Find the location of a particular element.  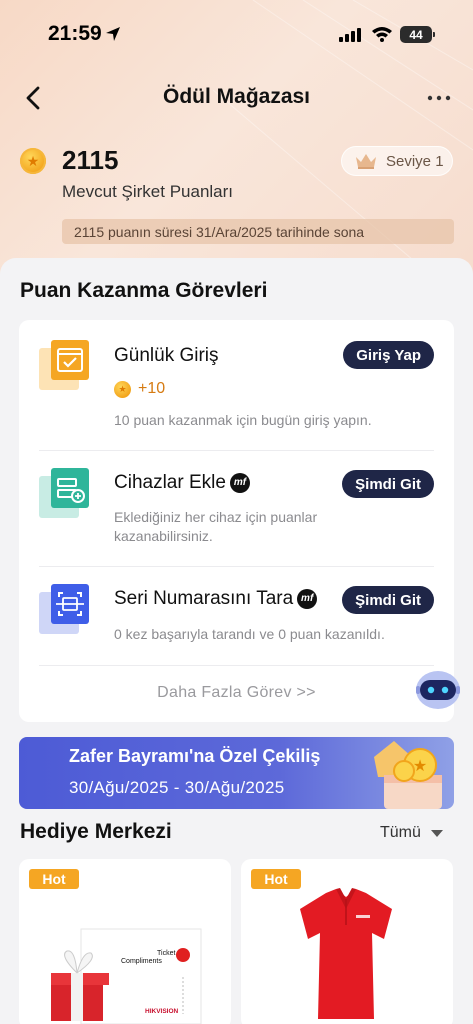

gift-filter-dropdown: Tümü is located at coordinates (411, 833).